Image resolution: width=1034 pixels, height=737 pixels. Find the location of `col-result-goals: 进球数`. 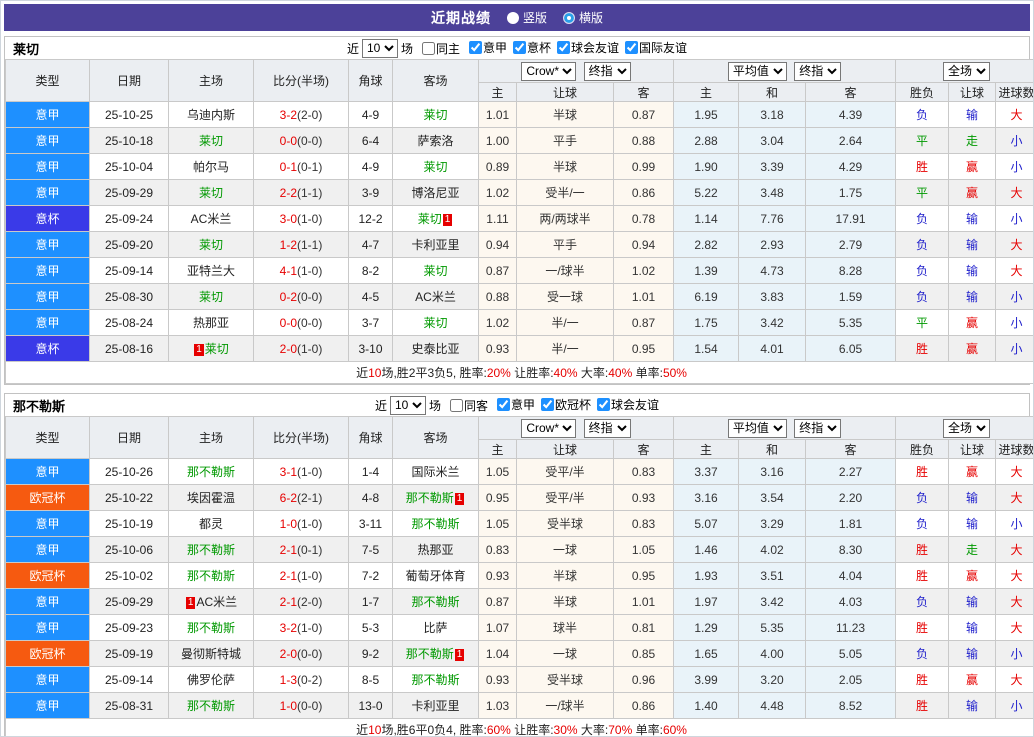

col-result-goals: 进球数 is located at coordinates (1014, 92).